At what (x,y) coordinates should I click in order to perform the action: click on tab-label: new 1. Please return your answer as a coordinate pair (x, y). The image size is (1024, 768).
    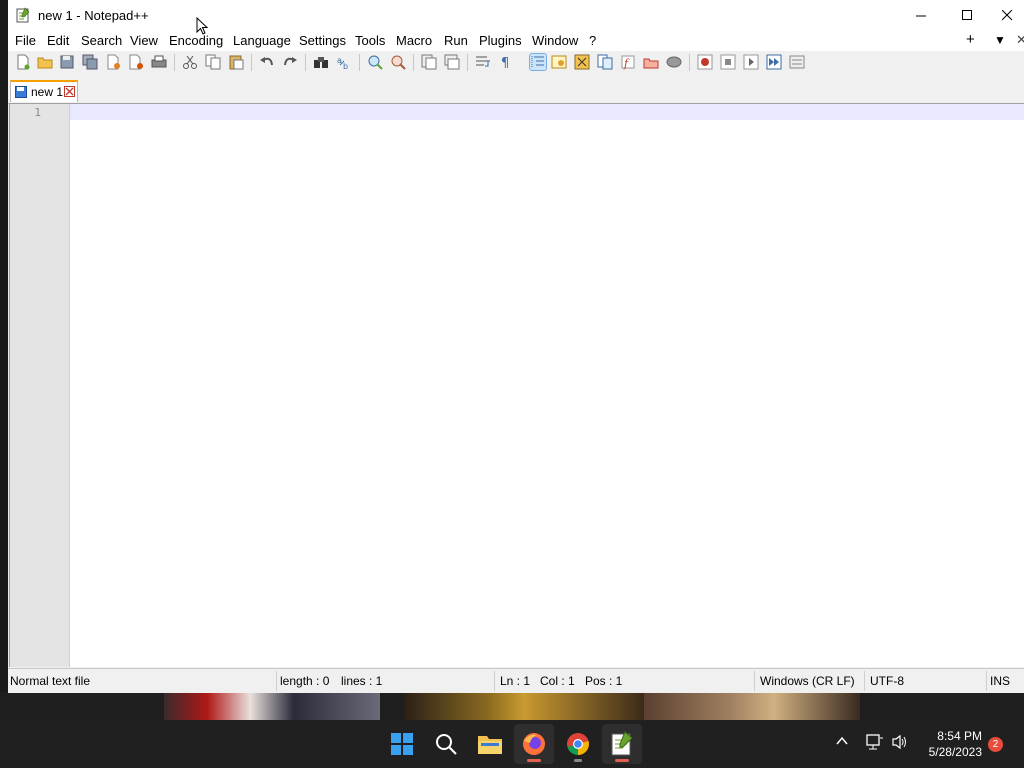
    Looking at the image, I should click on (47, 92).